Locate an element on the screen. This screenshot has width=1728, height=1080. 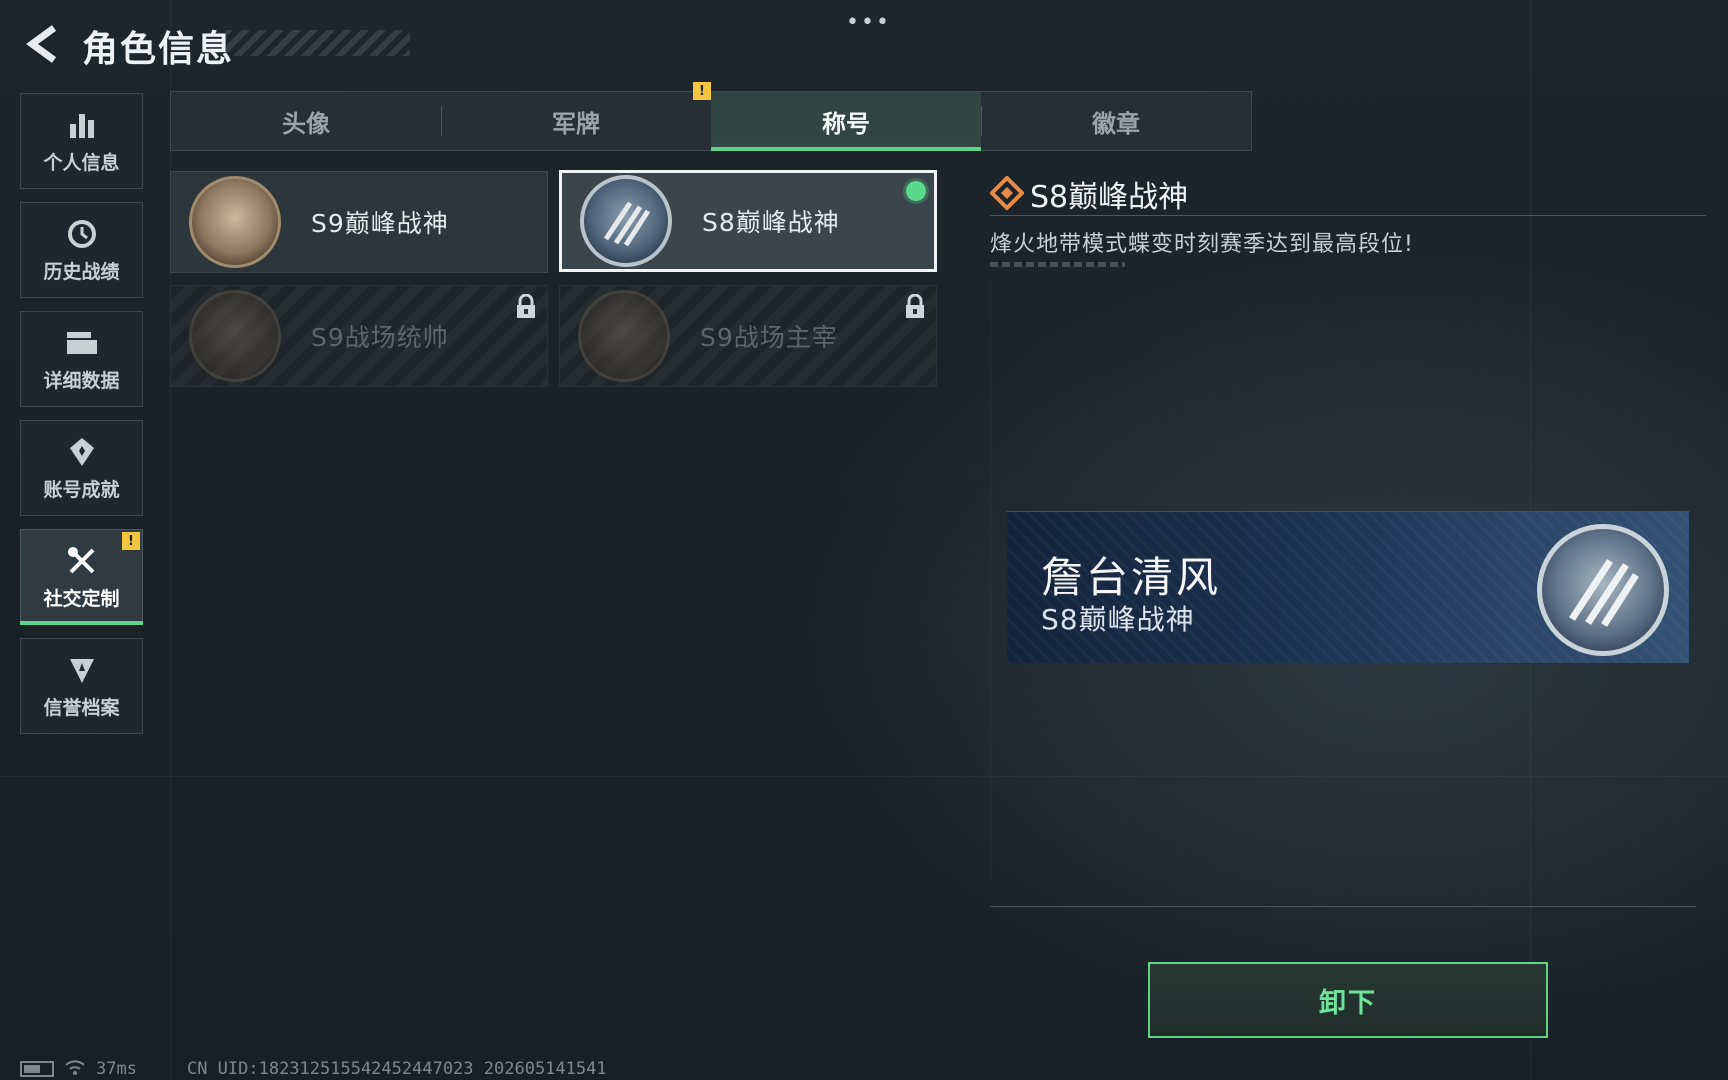
category-tabs: 头像 军牌 ! 称号 徽章 is located at coordinates (711, 116).